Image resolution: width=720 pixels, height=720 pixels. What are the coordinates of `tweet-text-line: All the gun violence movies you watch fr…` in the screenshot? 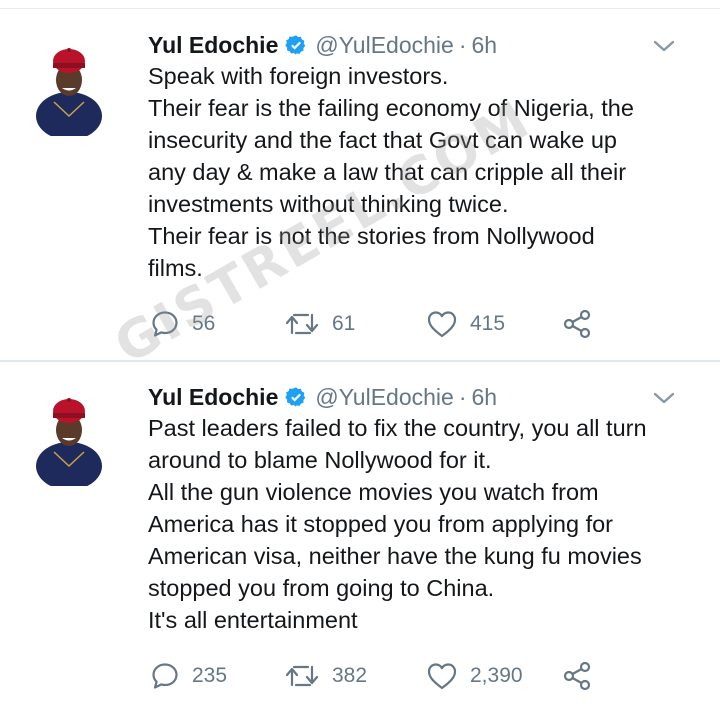 It's located at (373, 492).